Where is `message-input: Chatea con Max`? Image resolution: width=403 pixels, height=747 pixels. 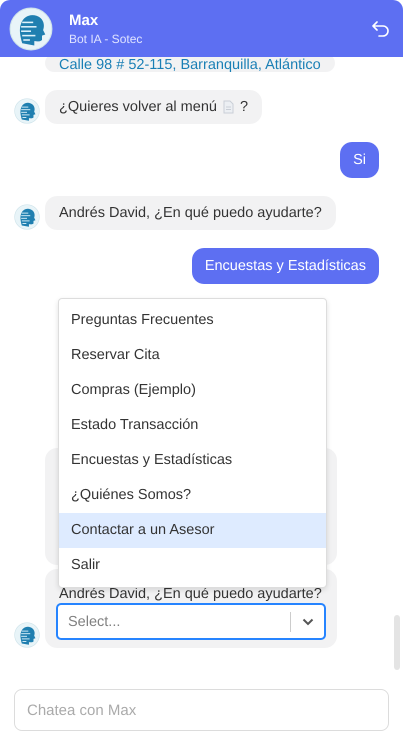
message-input: Chatea con Max is located at coordinates (201, 710).